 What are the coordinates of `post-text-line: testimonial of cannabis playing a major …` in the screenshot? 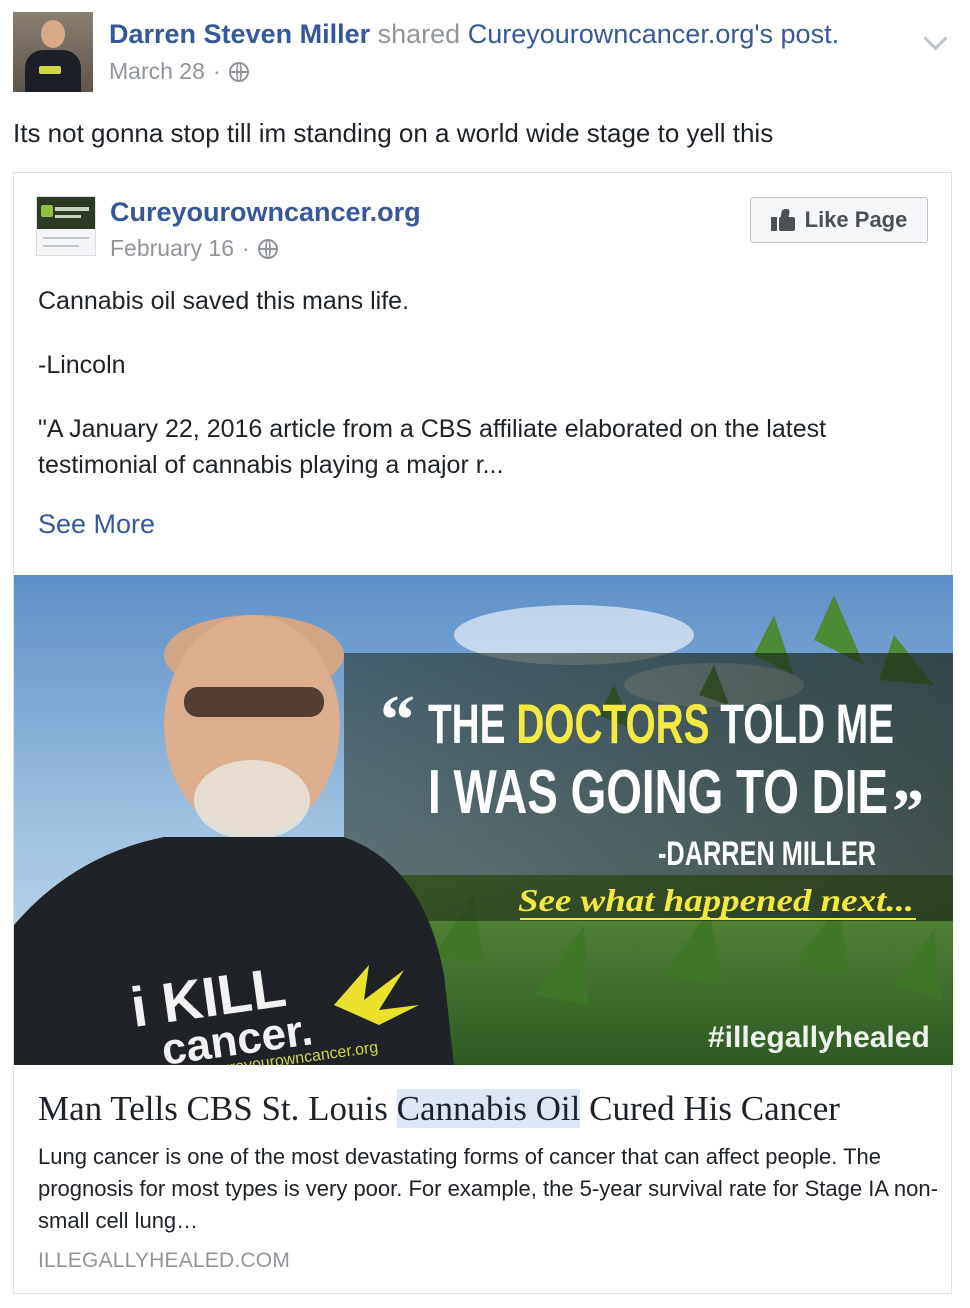 It's located at (271, 465).